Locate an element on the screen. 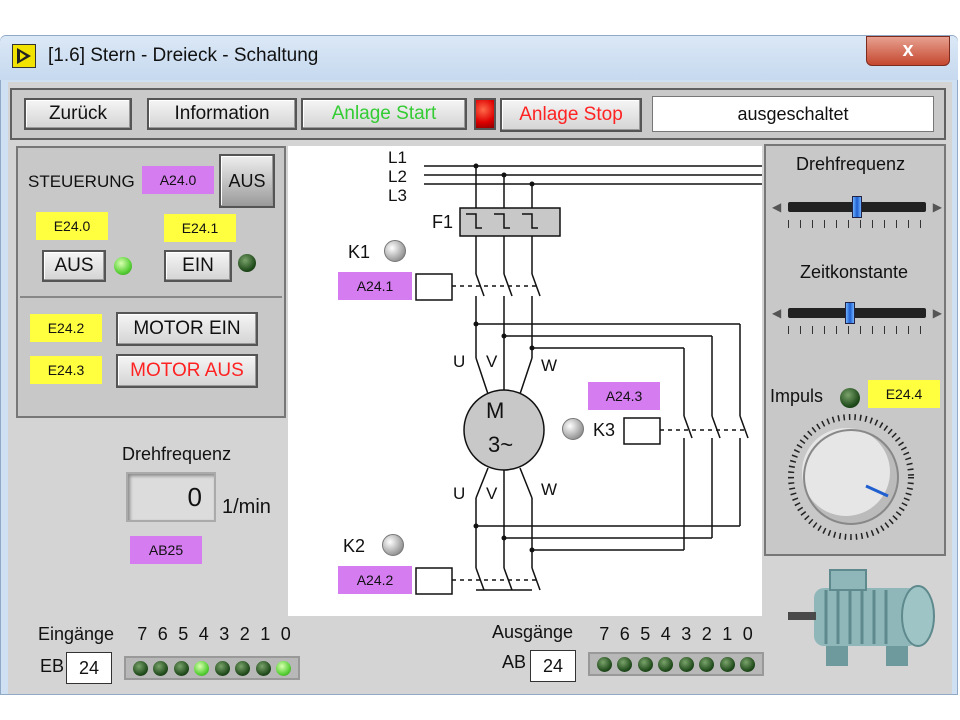 The image size is (960, 720). input-bit-1: 1 is located at coordinates (265, 634).